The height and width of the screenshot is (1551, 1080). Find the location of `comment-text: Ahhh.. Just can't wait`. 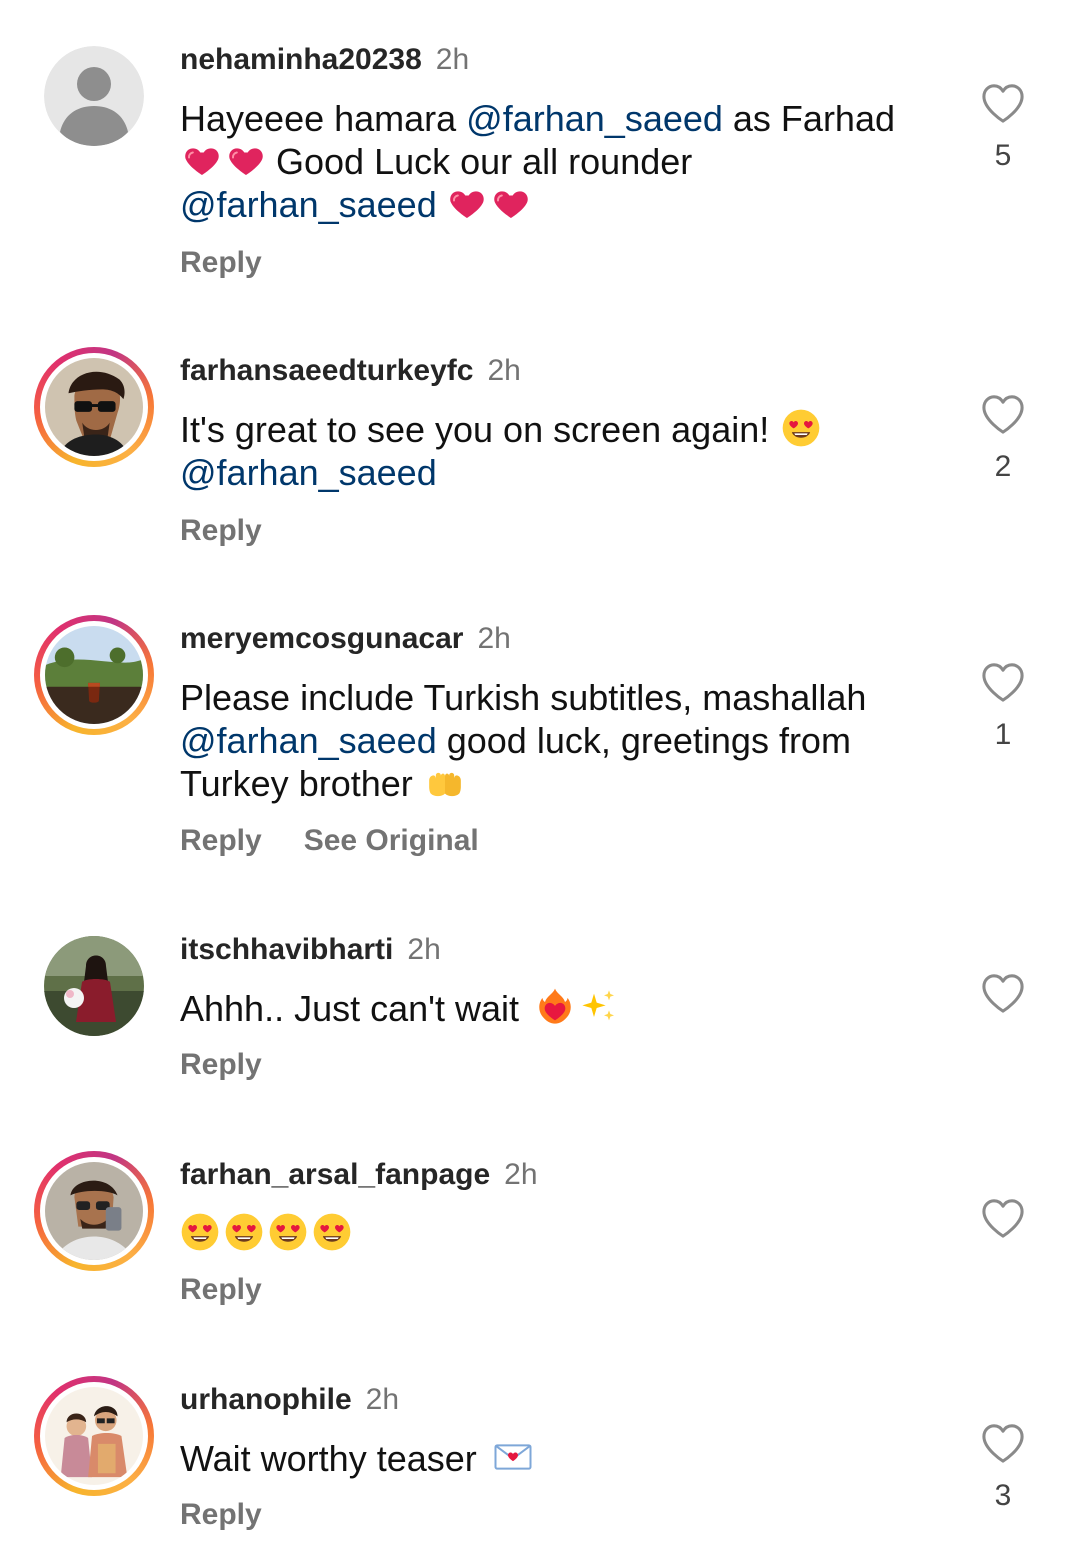

comment-text: Ahhh.. Just can't wait is located at coordinates (550, 1008).